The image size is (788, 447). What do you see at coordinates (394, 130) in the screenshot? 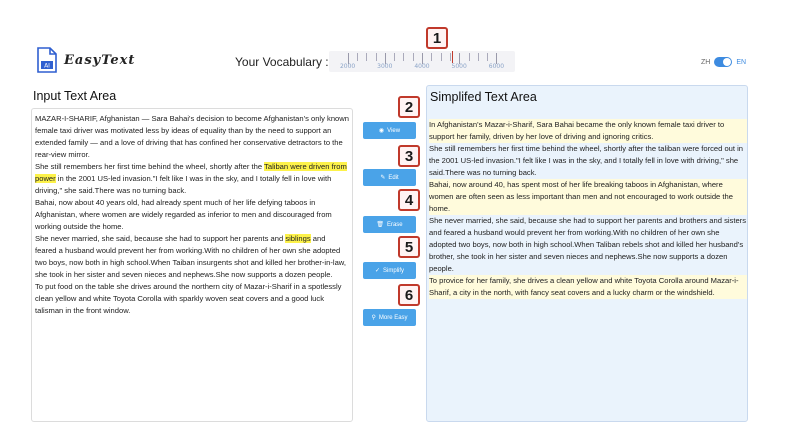
I see `view-button-label: View` at bounding box center [394, 130].